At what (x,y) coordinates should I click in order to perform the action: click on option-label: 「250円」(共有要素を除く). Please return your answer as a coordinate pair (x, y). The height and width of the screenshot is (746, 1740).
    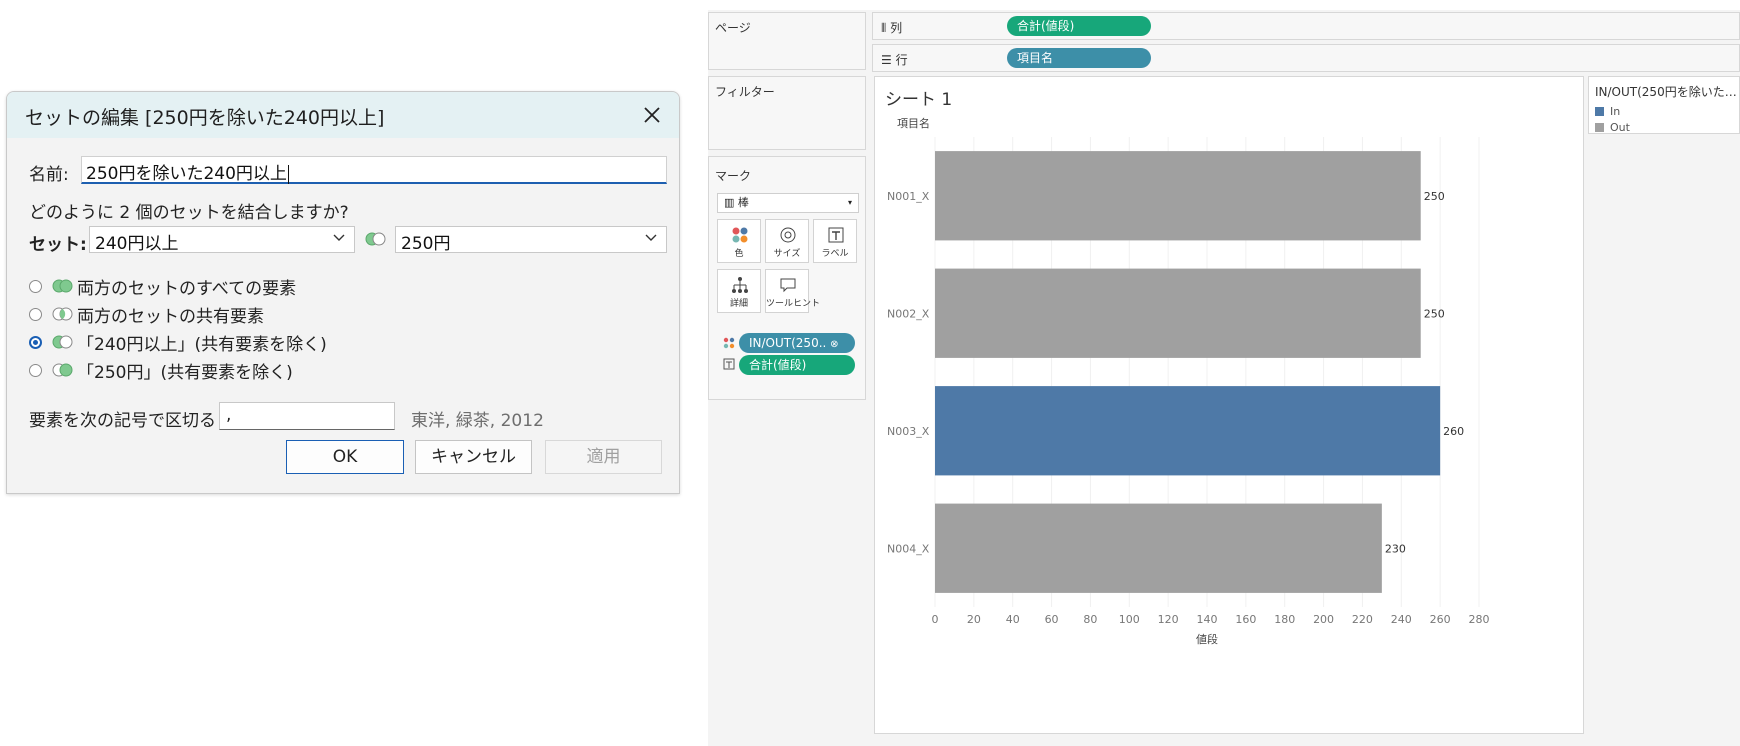
    Looking at the image, I should click on (185, 372).